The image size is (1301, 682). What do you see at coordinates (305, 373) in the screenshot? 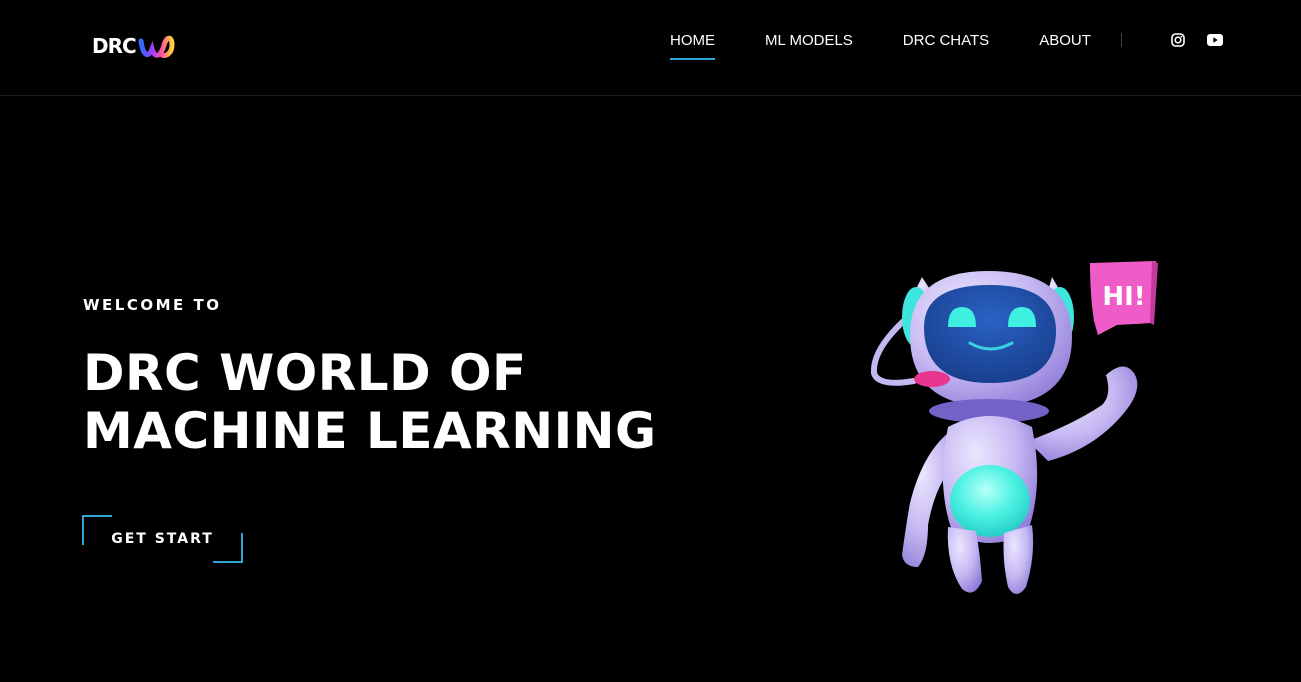
I see `hero-title-line-1: DRC WORLD OF` at bounding box center [305, 373].